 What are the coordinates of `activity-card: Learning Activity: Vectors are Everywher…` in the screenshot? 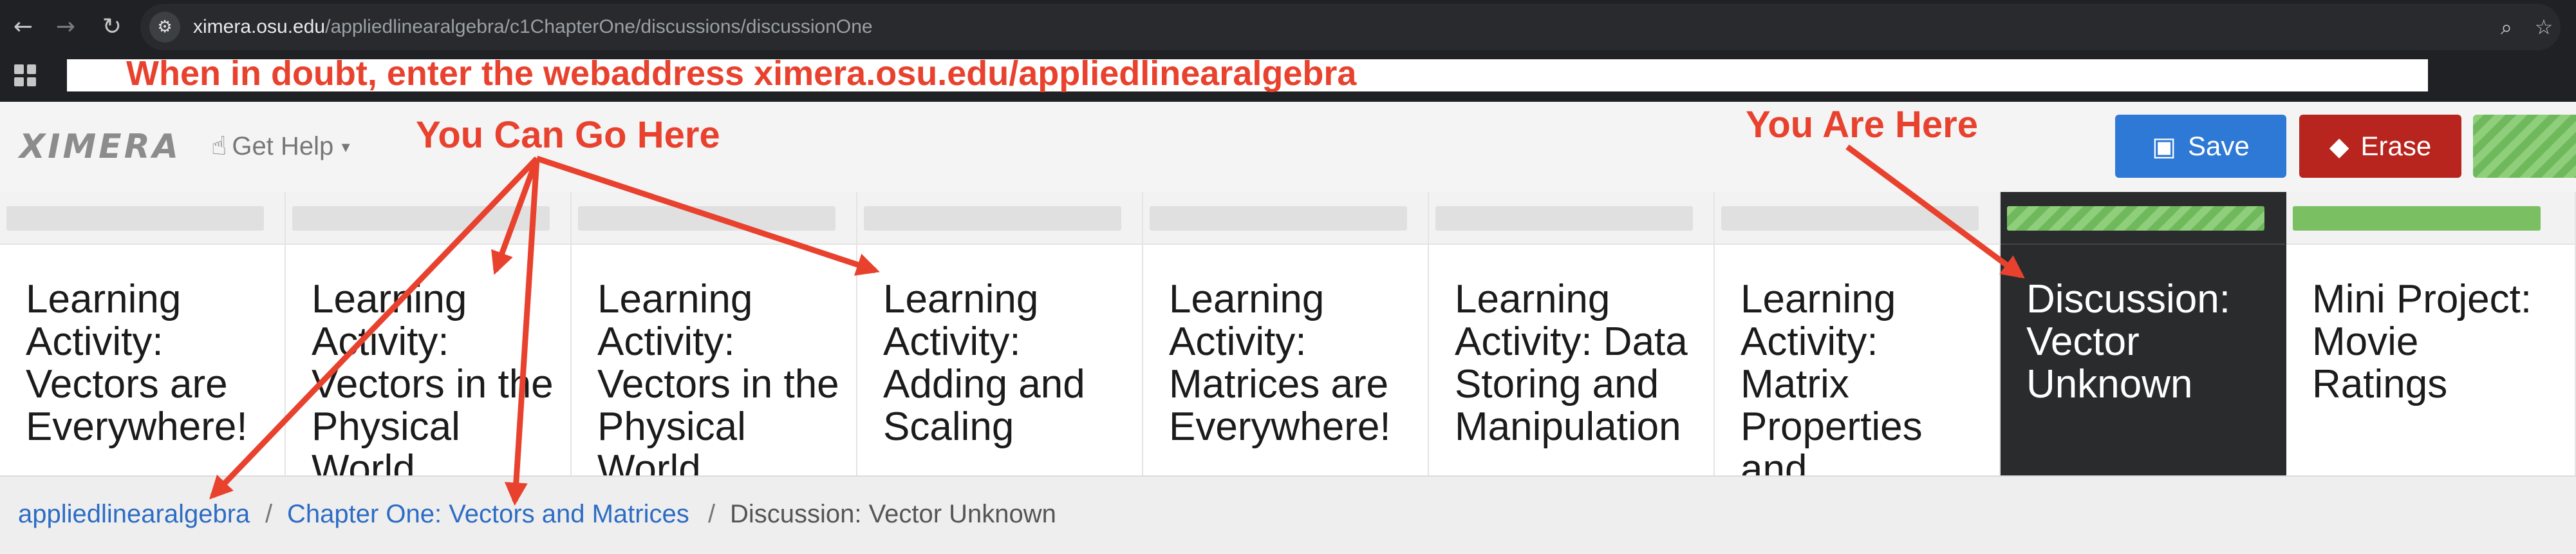 It's located at (143, 334).